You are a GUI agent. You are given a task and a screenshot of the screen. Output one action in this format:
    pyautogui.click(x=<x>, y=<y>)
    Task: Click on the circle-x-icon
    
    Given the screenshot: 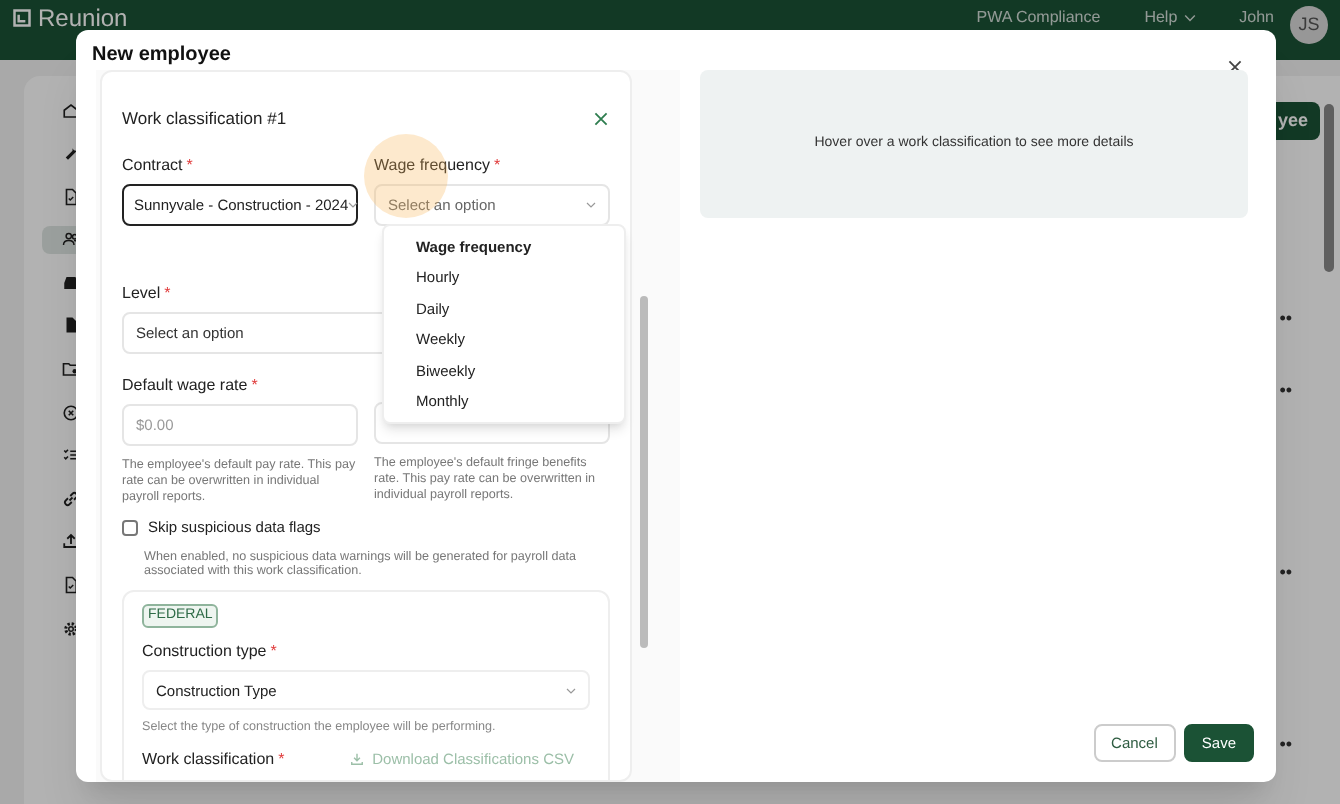 What is the action you would take?
    pyautogui.click(x=70, y=412)
    